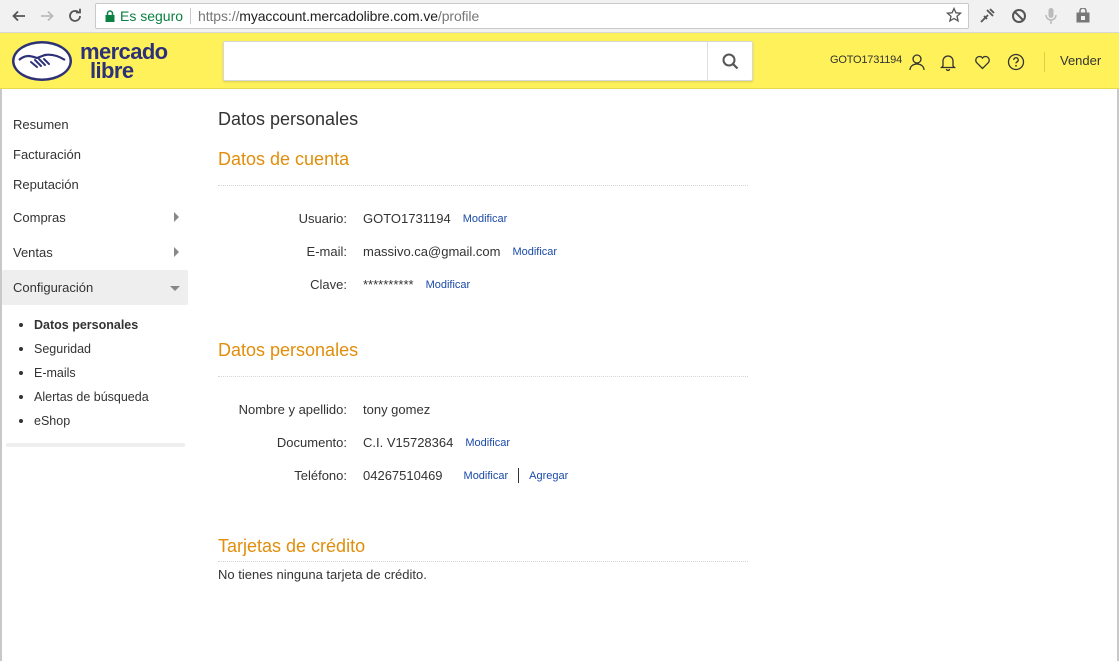 The height and width of the screenshot is (661, 1119). Describe the element at coordinates (95, 125) in the screenshot. I see `sidebar-item-resumen: Resumen` at that location.